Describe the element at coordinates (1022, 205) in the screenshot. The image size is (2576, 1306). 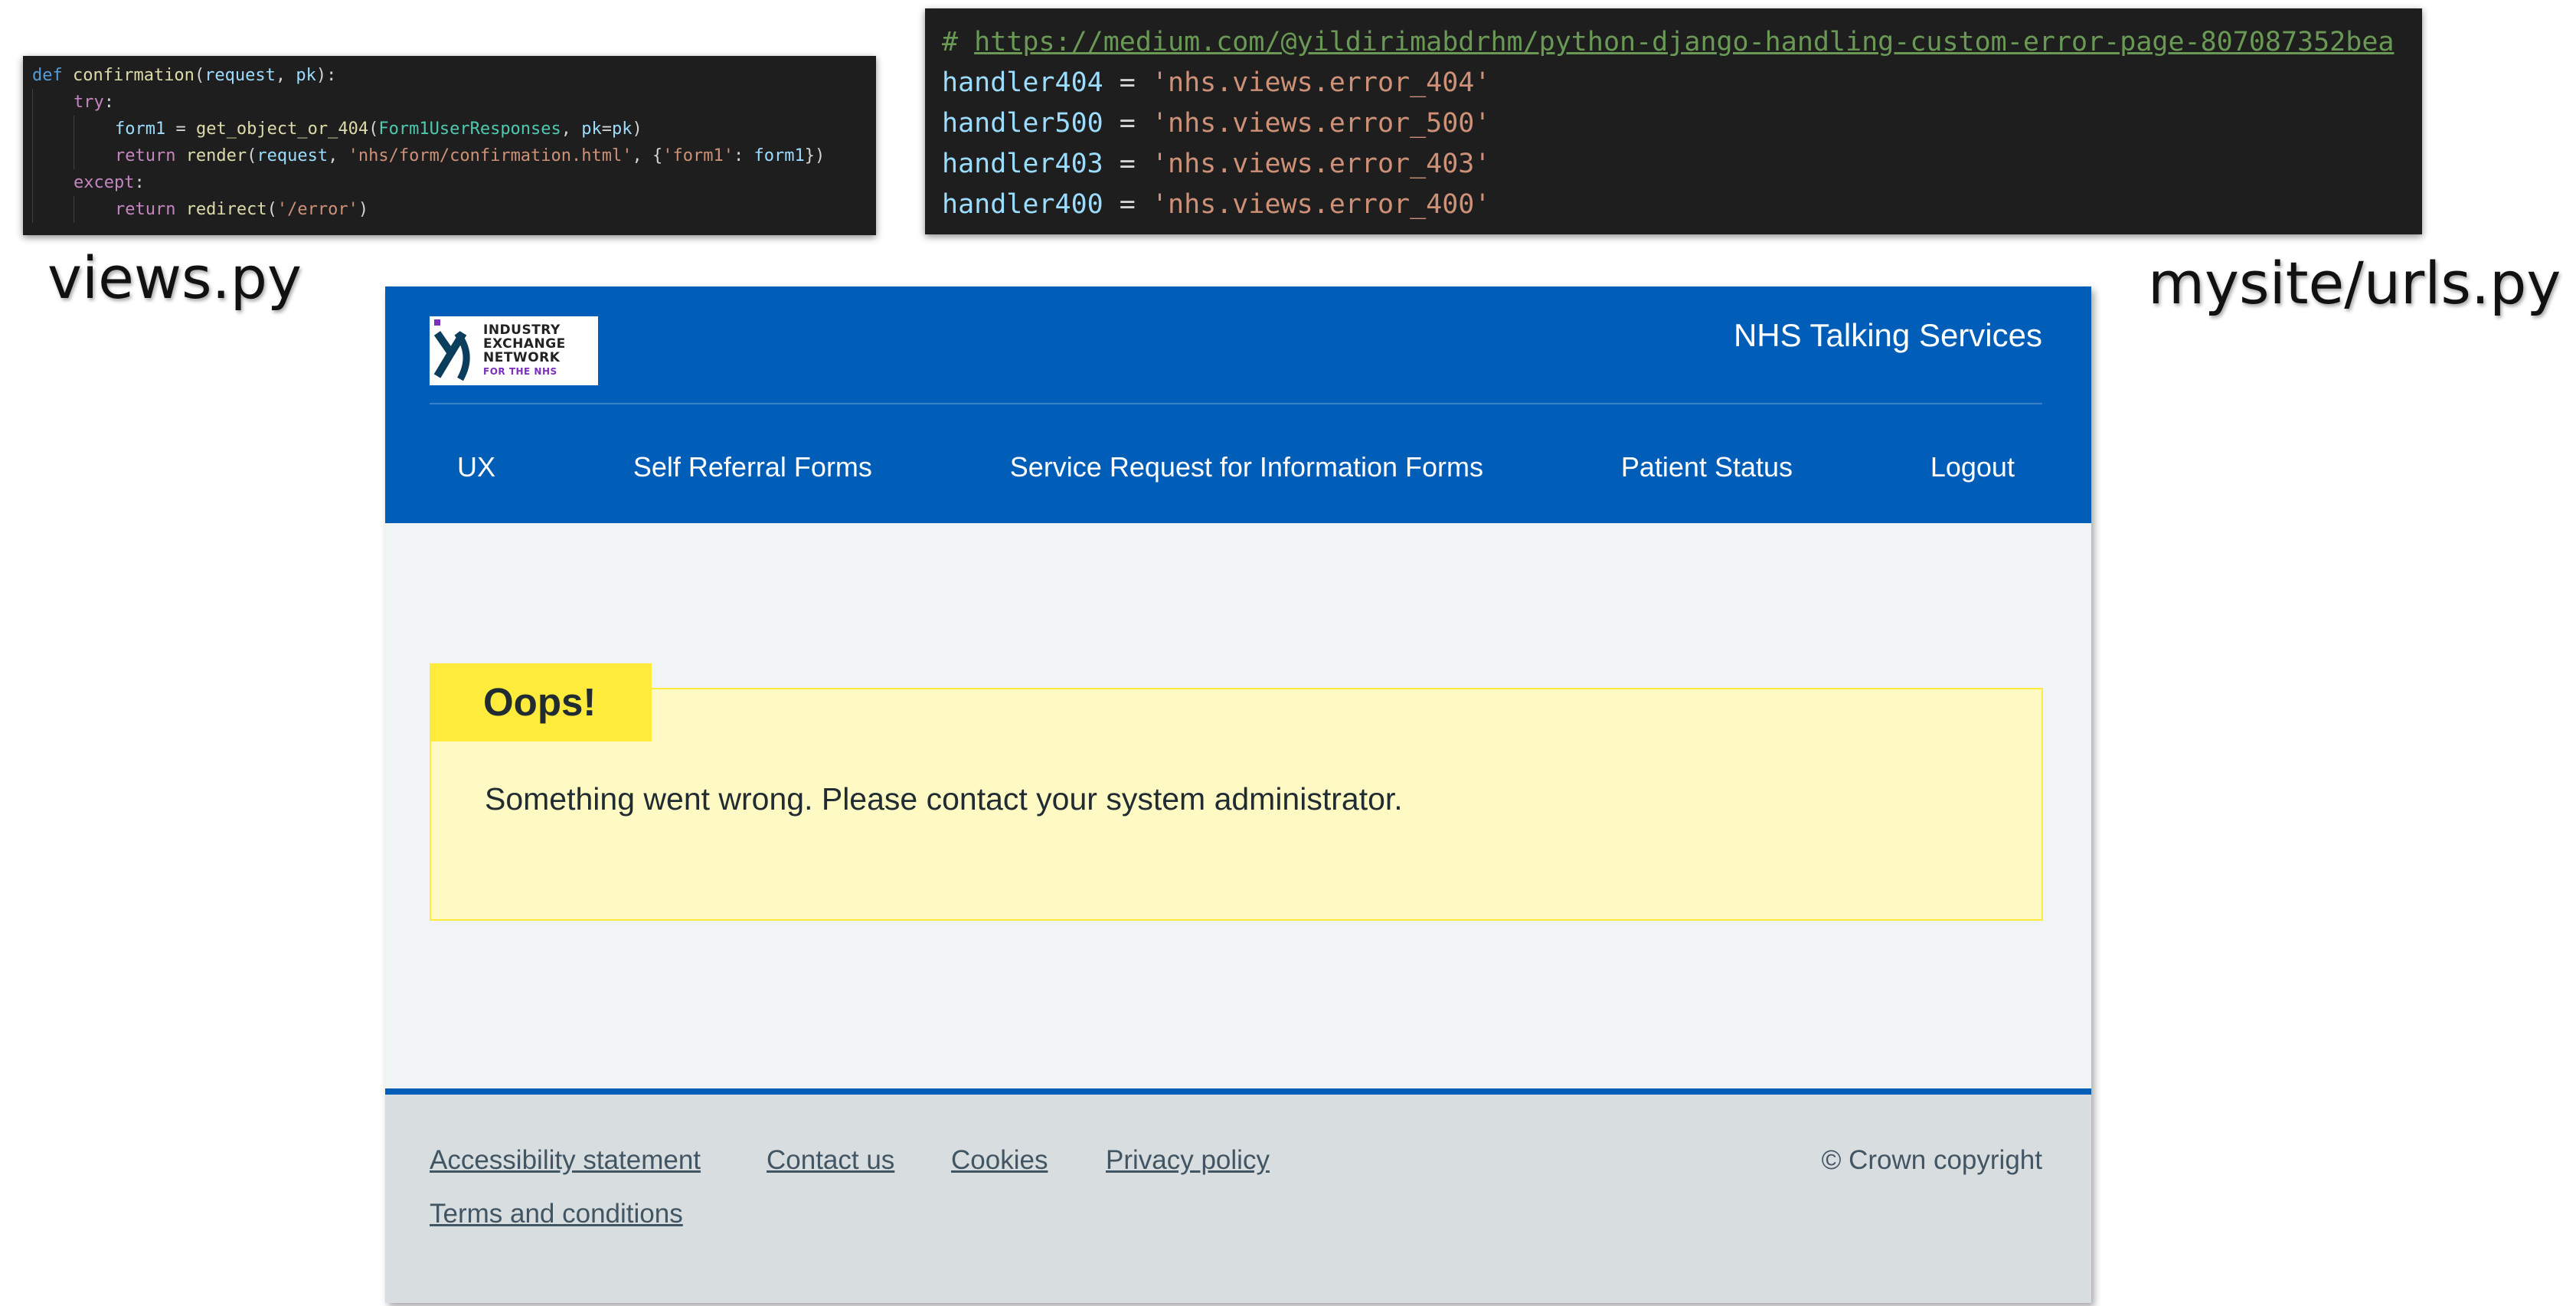
I see `handler-name: handler400` at that location.